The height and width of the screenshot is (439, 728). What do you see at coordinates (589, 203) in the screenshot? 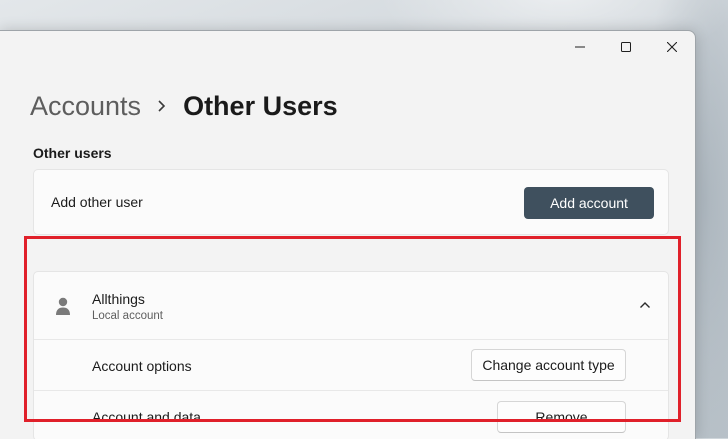
I see `add-account-button: Add account` at bounding box center [589, 203].